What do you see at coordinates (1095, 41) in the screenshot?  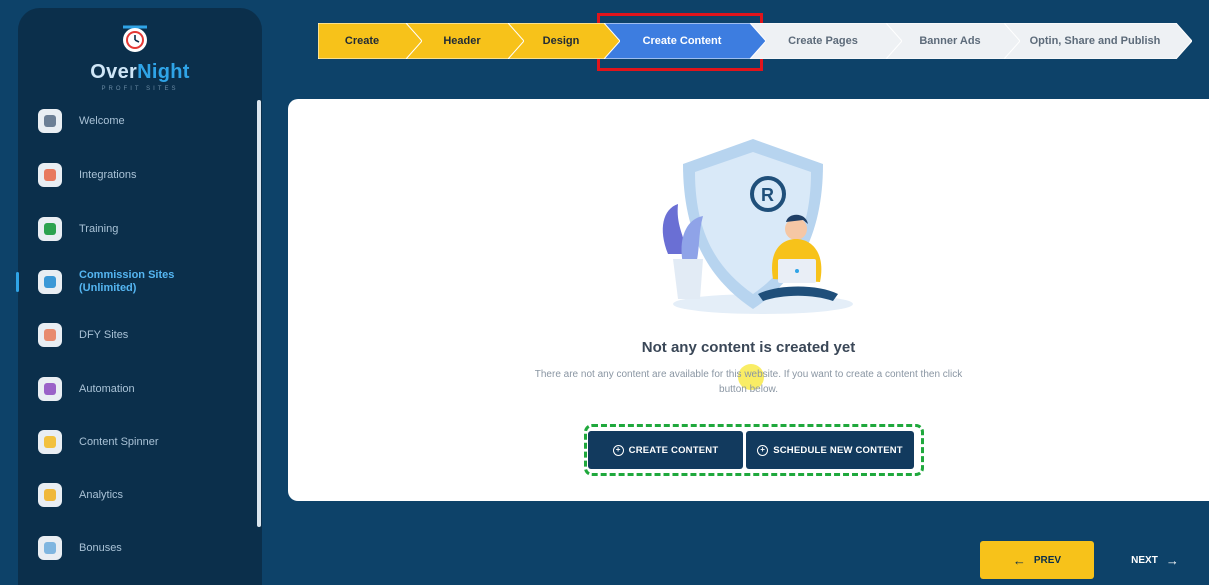 I see `step-label: Optin, Share and Publish` at bounding box center [1095, 41].